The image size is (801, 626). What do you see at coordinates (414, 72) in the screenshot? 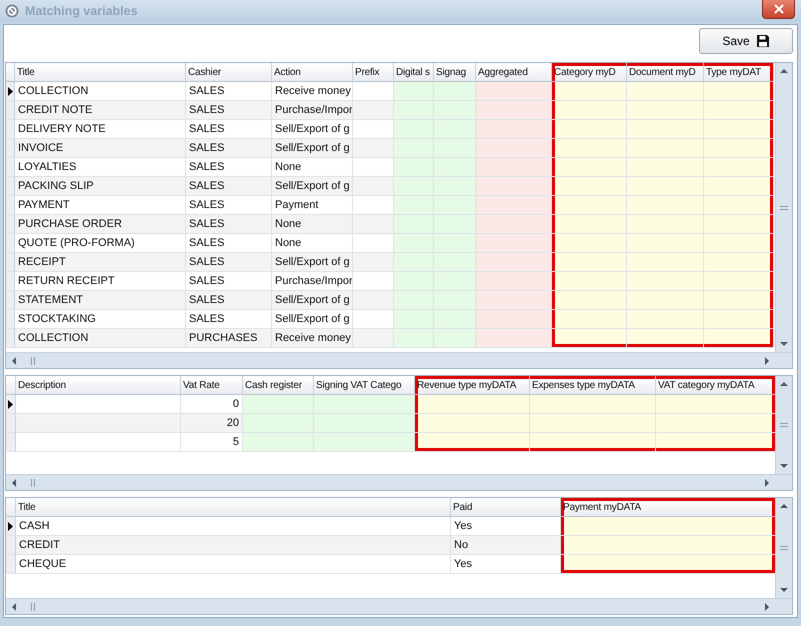
I see `column-header: Digital s` at bounding box center [414, 72].